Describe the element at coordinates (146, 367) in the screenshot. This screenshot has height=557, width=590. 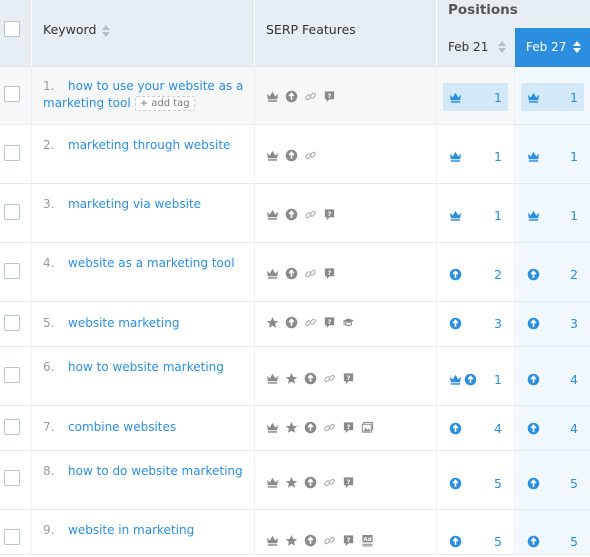
I see `keyword-link: how to website marketing` at that location.